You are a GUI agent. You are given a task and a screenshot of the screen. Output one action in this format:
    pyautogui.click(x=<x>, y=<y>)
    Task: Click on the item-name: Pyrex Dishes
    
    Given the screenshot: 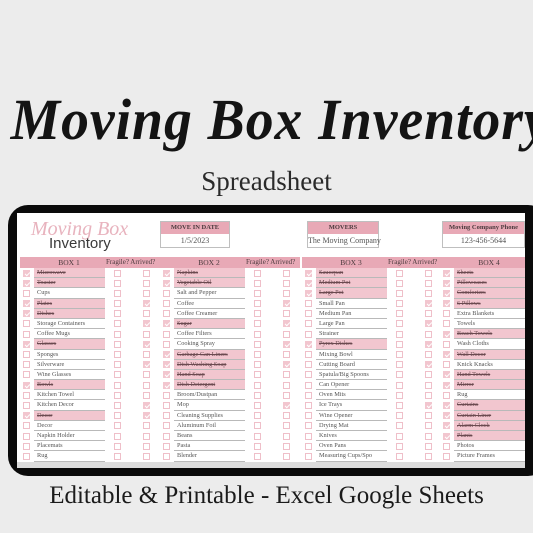 What is the action you would take?
    pyautogui.click(x=351, y=344)
    